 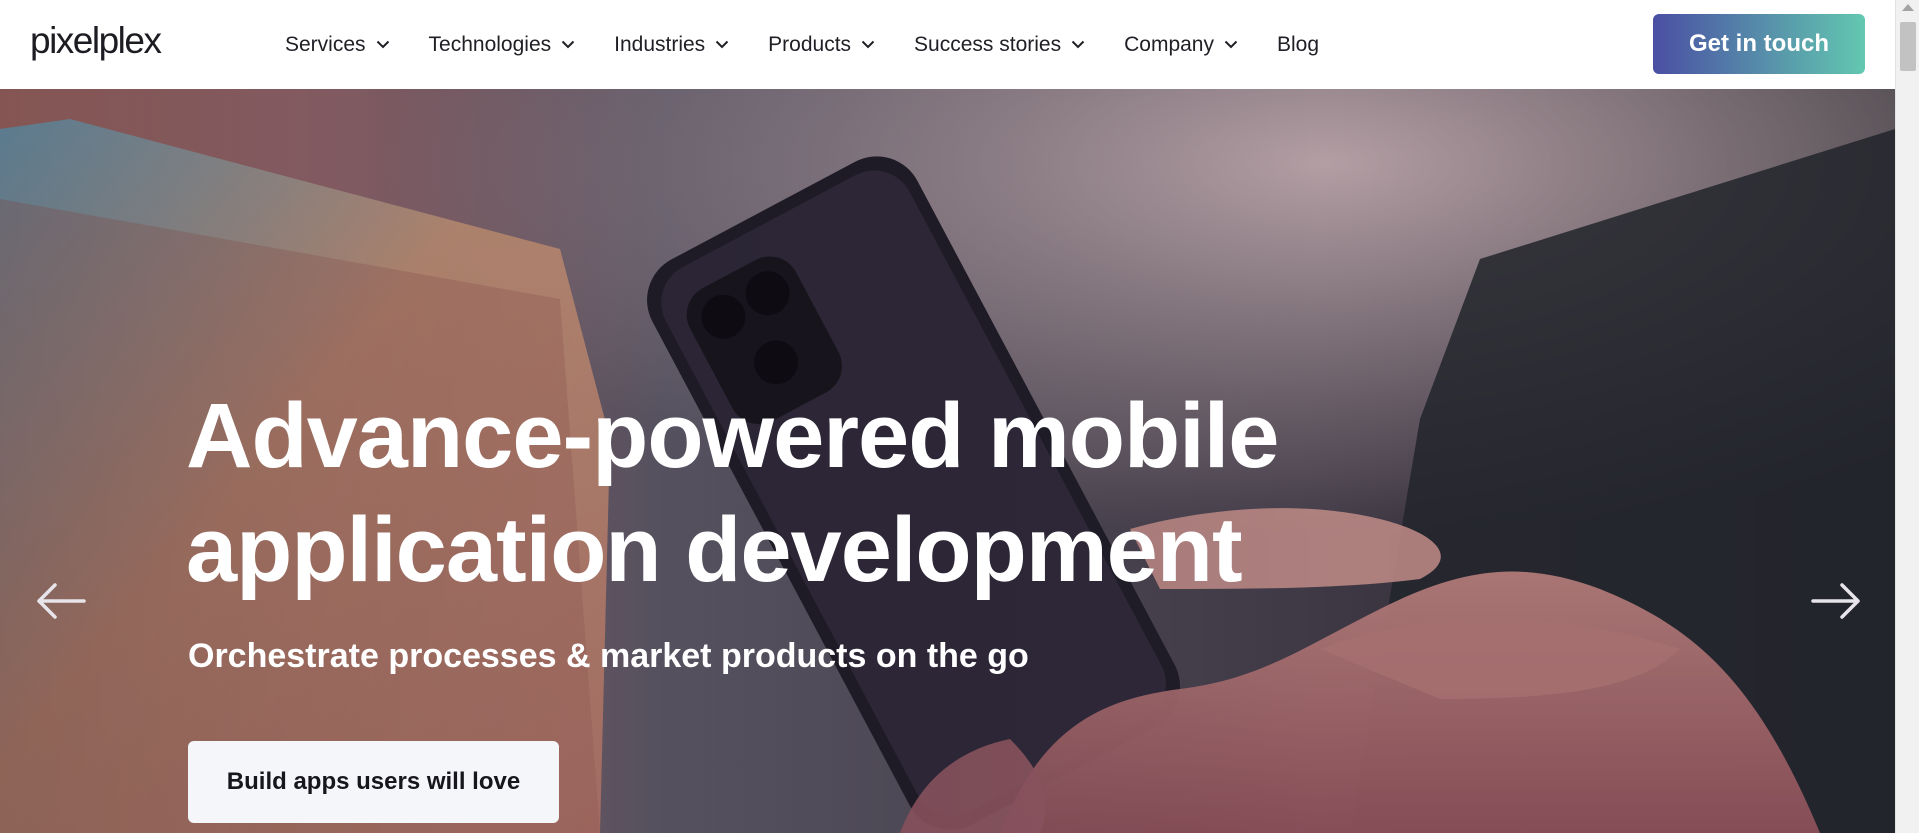 I want to click on nav-item-blog: Blog, so click(x=1298, y=45).